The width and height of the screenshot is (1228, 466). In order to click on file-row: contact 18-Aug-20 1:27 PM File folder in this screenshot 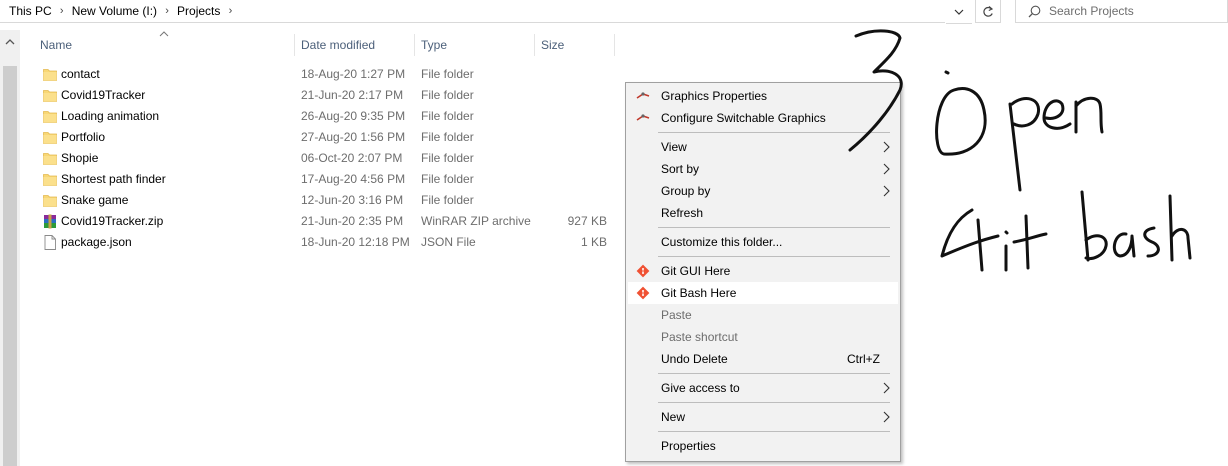, I will do `click(328, 74)`.